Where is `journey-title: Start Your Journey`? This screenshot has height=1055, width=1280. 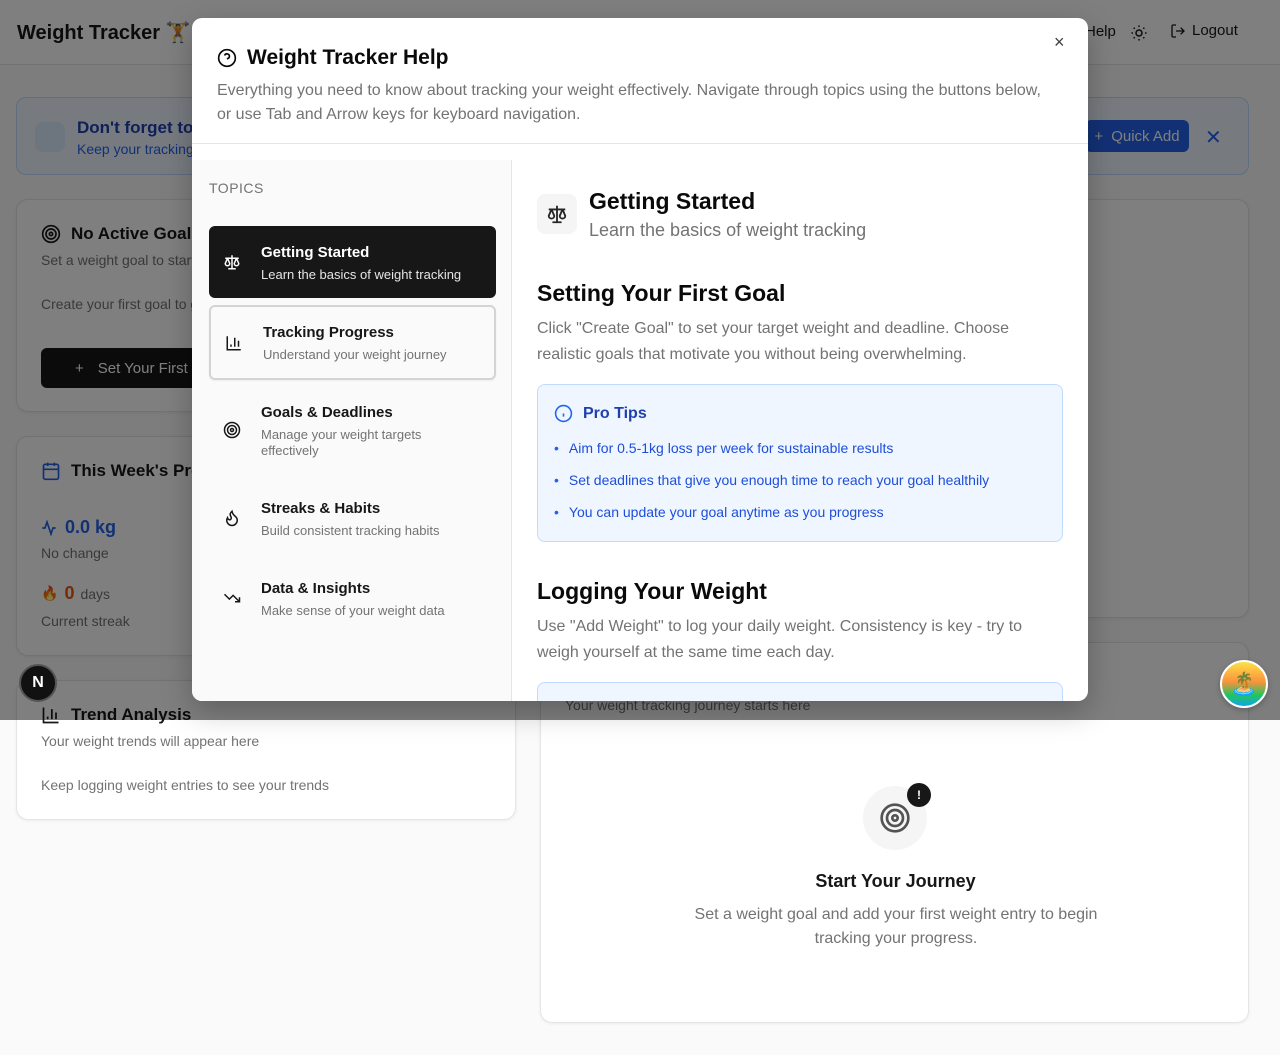 journey-title: Start Your Journey is located at coordinates (895, 881).